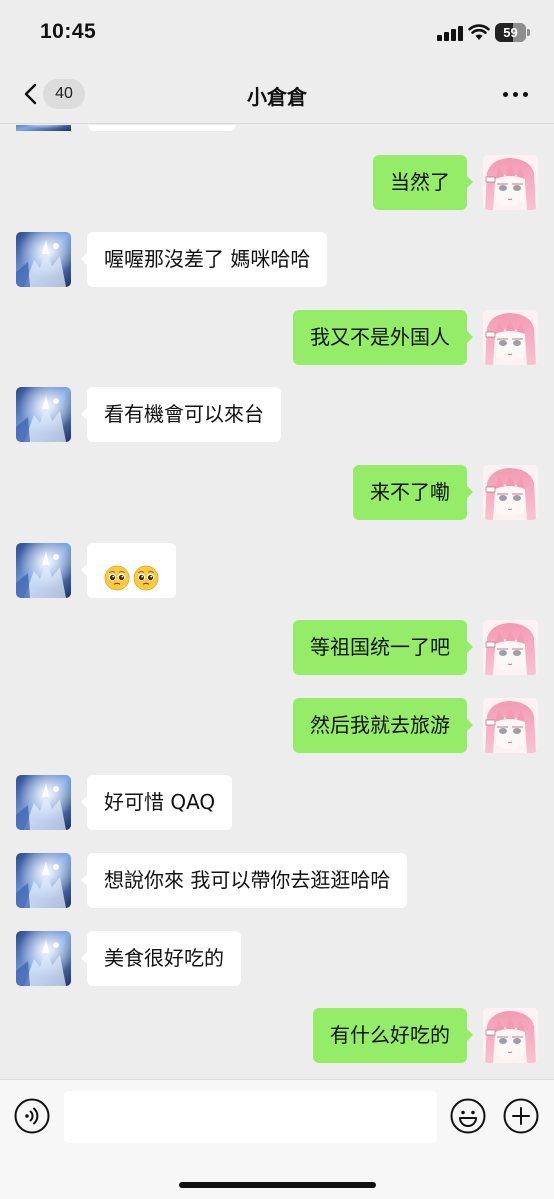 This screenshot has width=554, height=1199. What do you see at coordinates (380, 647) in the screenshot?
I see `message-text: 等祖国统一了吧` at bounding box center [380, 647].